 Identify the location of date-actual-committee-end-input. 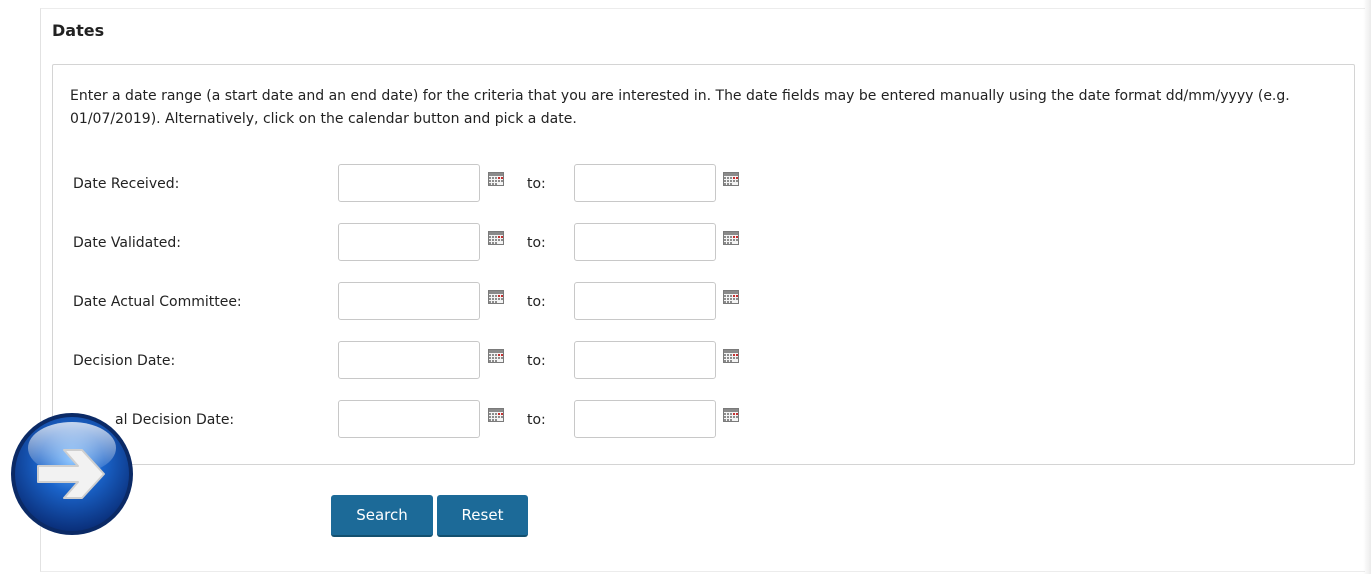
(645, 301).